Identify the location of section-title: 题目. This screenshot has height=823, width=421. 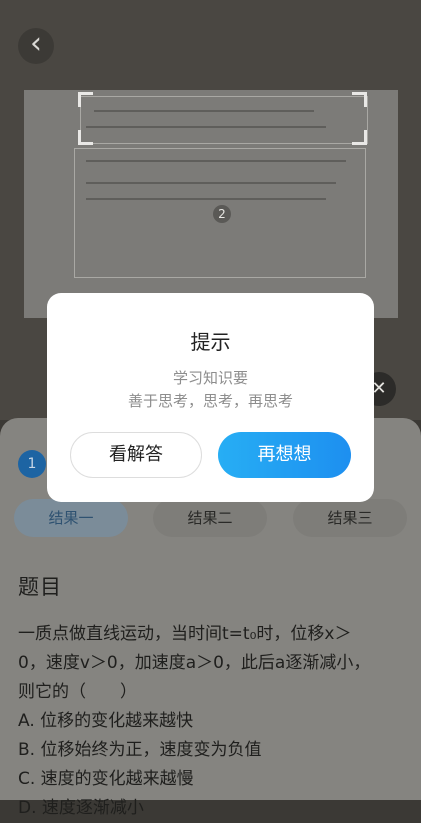
(40, 587).